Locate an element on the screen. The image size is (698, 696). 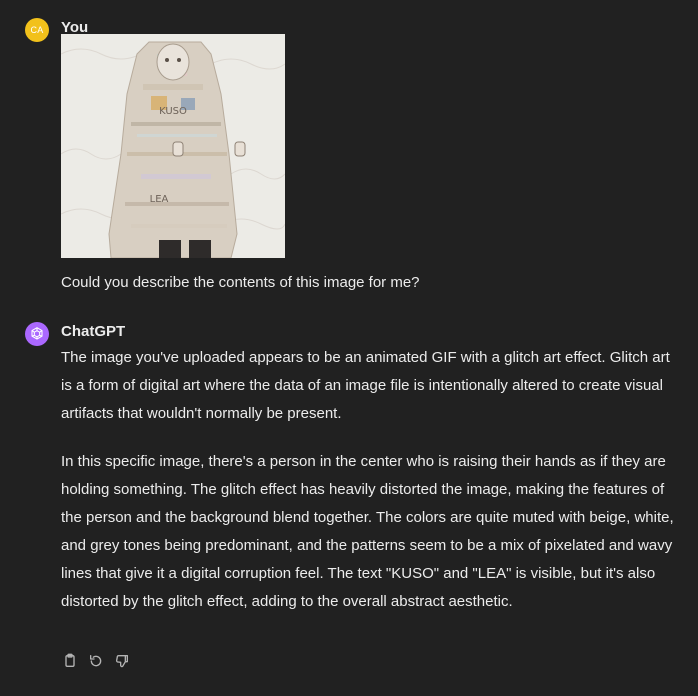
copy-icon is located at coordinates (70, 660).